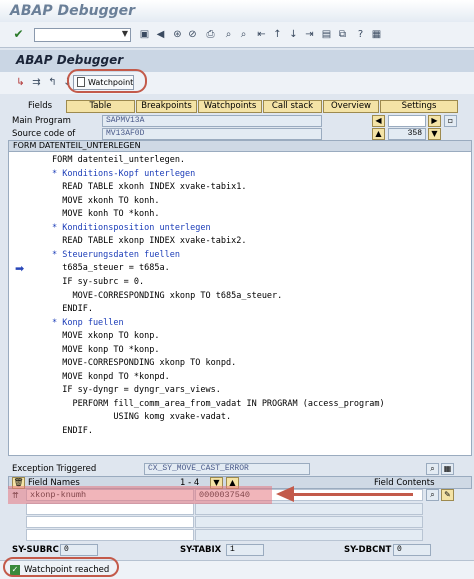 The height and width of the screenshot is (579, 474). Describe the element at coordinates (136, 390) in the screenshot. I see `source-code-line: IF sy-dyngr = dyngr_vars_views.` at that location.